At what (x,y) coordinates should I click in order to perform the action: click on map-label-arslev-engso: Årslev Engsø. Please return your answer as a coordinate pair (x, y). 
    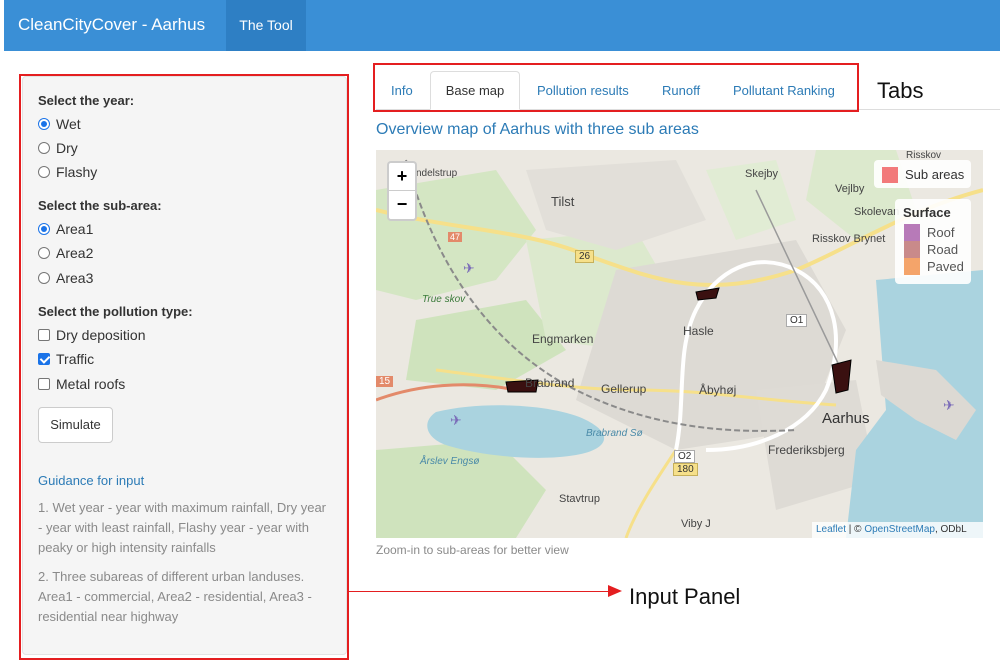
    Looking at the image, I should click on (450, 461).